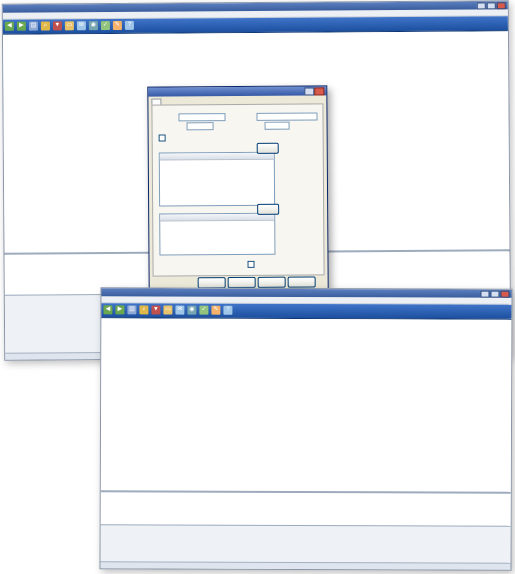  Describe the element at coordinates (267, 148) in the screenshot. I see `list1-action-button` at that location.